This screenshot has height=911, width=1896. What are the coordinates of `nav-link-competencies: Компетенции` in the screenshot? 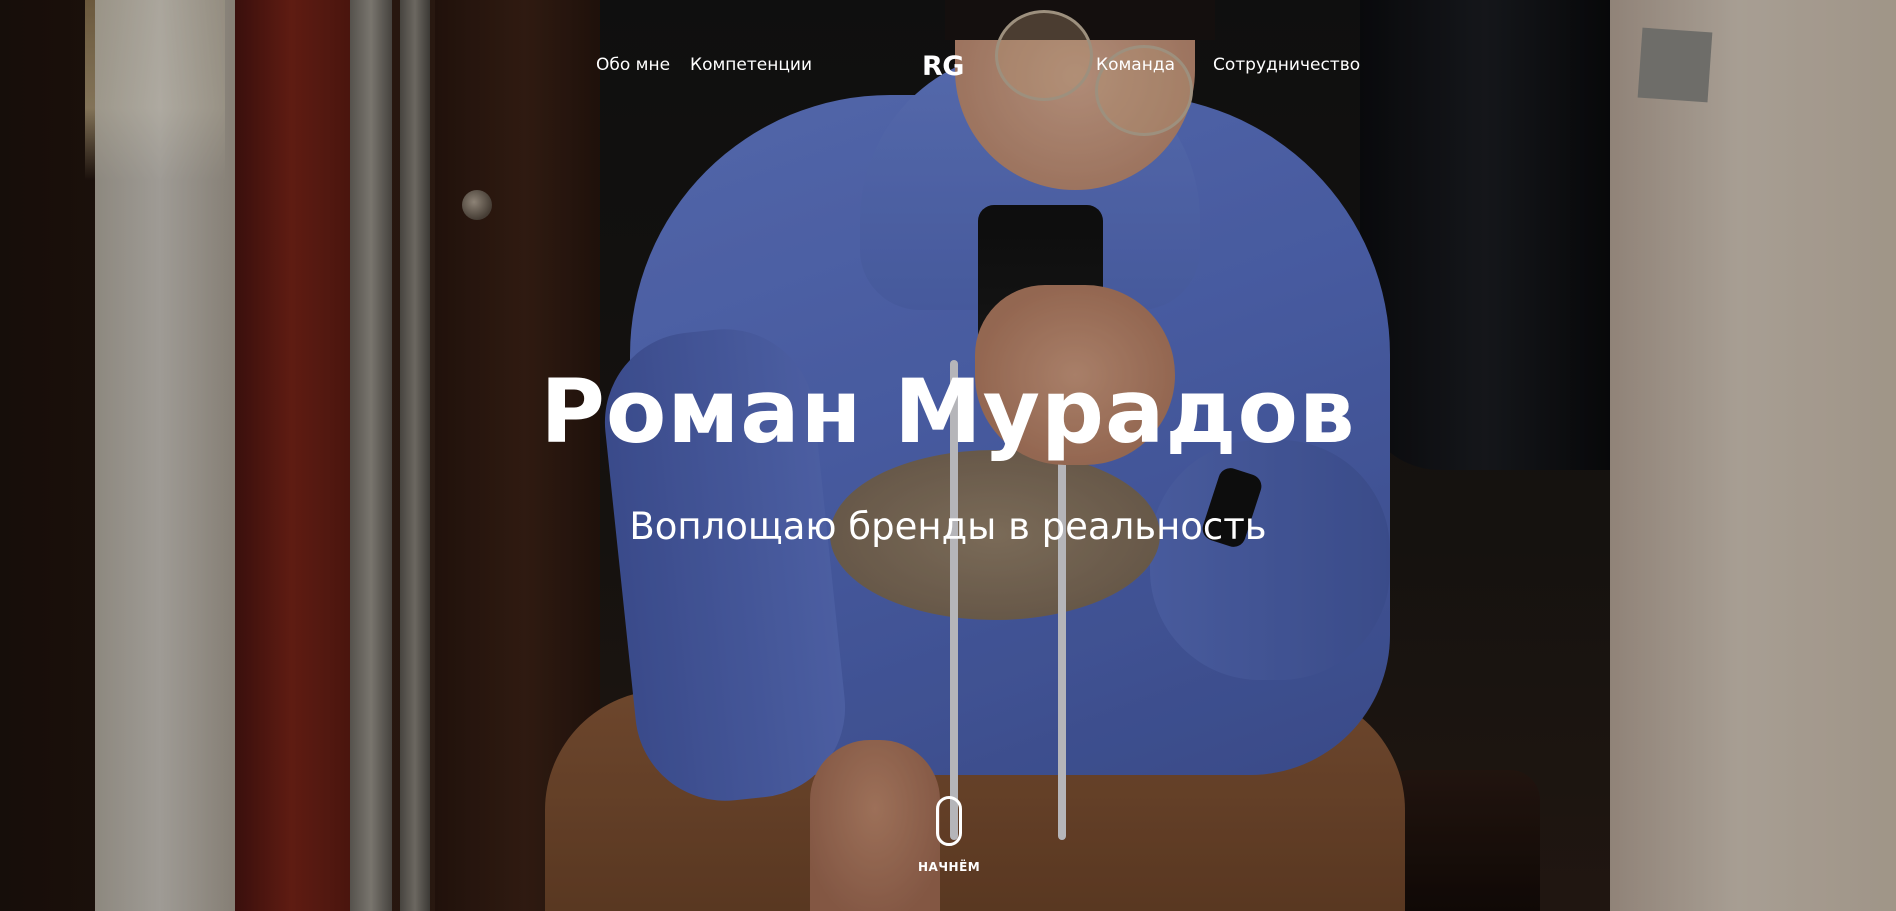 It's located at (751, 65).